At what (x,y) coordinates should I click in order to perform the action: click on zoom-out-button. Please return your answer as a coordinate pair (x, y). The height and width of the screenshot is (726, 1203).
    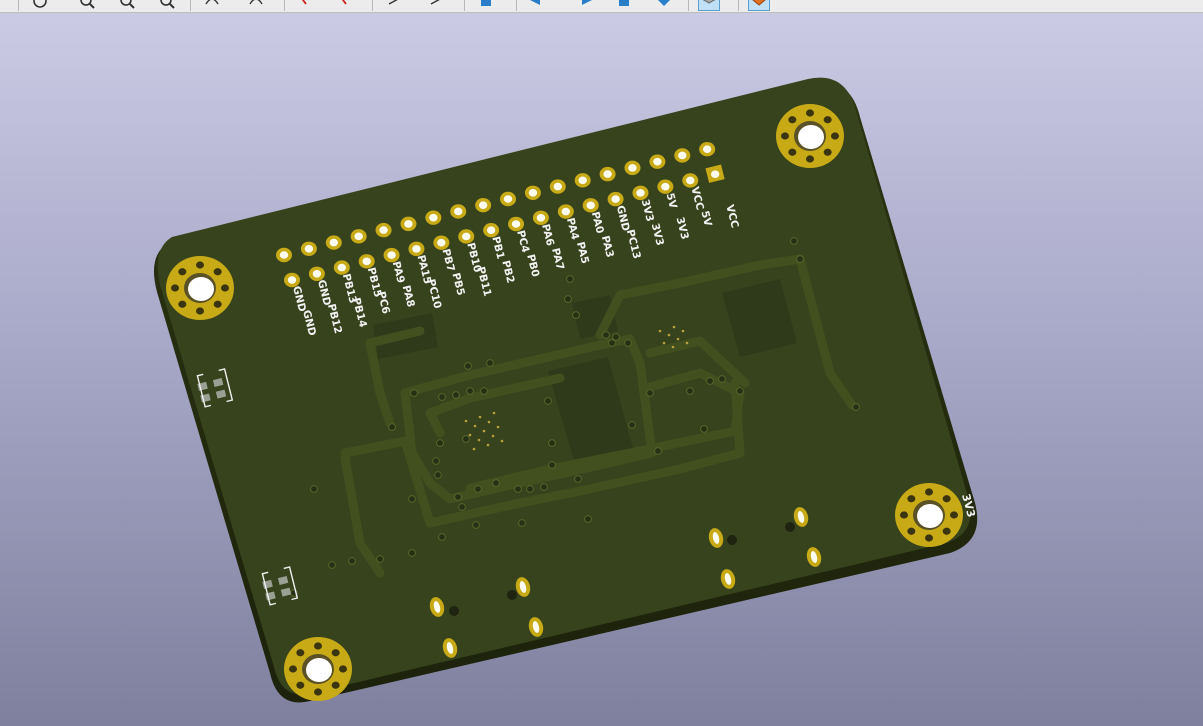
    Looking at the image, I should click on (128, 5).